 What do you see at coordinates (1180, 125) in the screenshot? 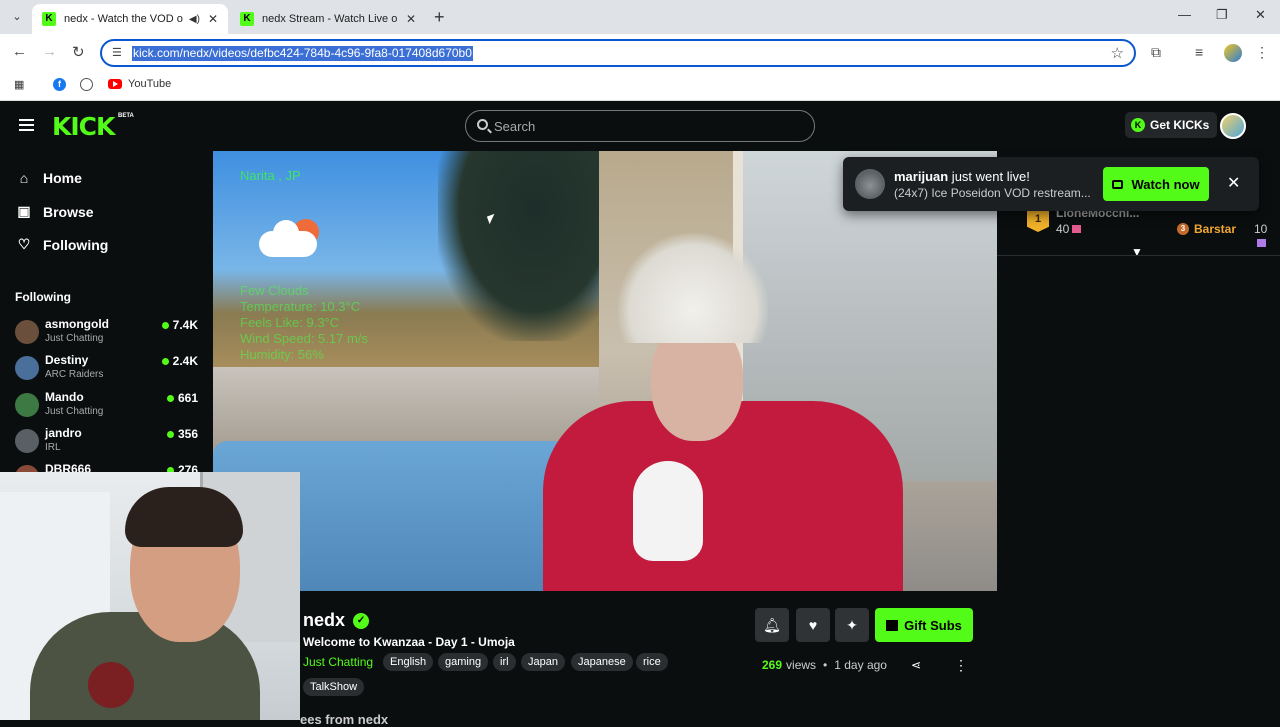
I see `get-kicks-label: Get KICKs` at bounding box center [1180, 125].